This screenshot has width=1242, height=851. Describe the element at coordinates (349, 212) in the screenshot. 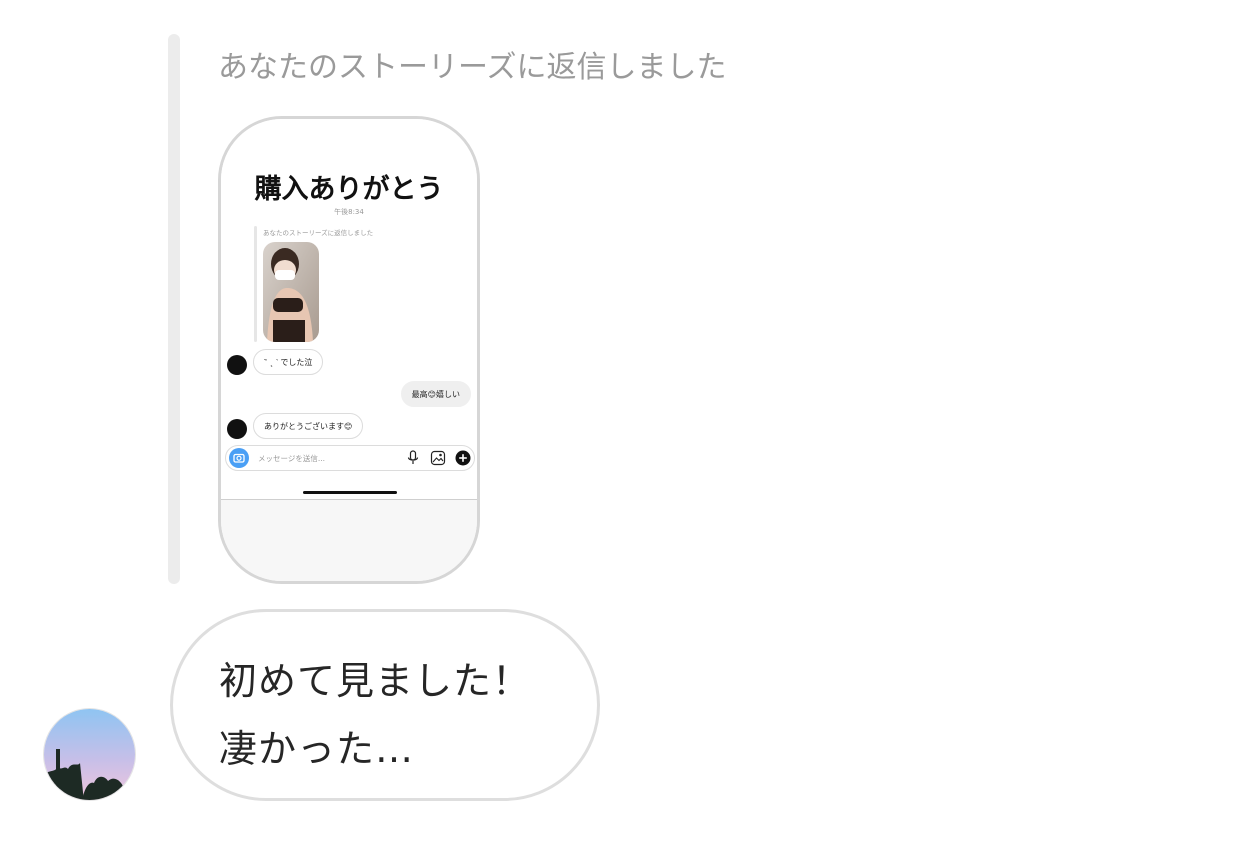

I see `story-timestamp: 午後8:34` at that location.